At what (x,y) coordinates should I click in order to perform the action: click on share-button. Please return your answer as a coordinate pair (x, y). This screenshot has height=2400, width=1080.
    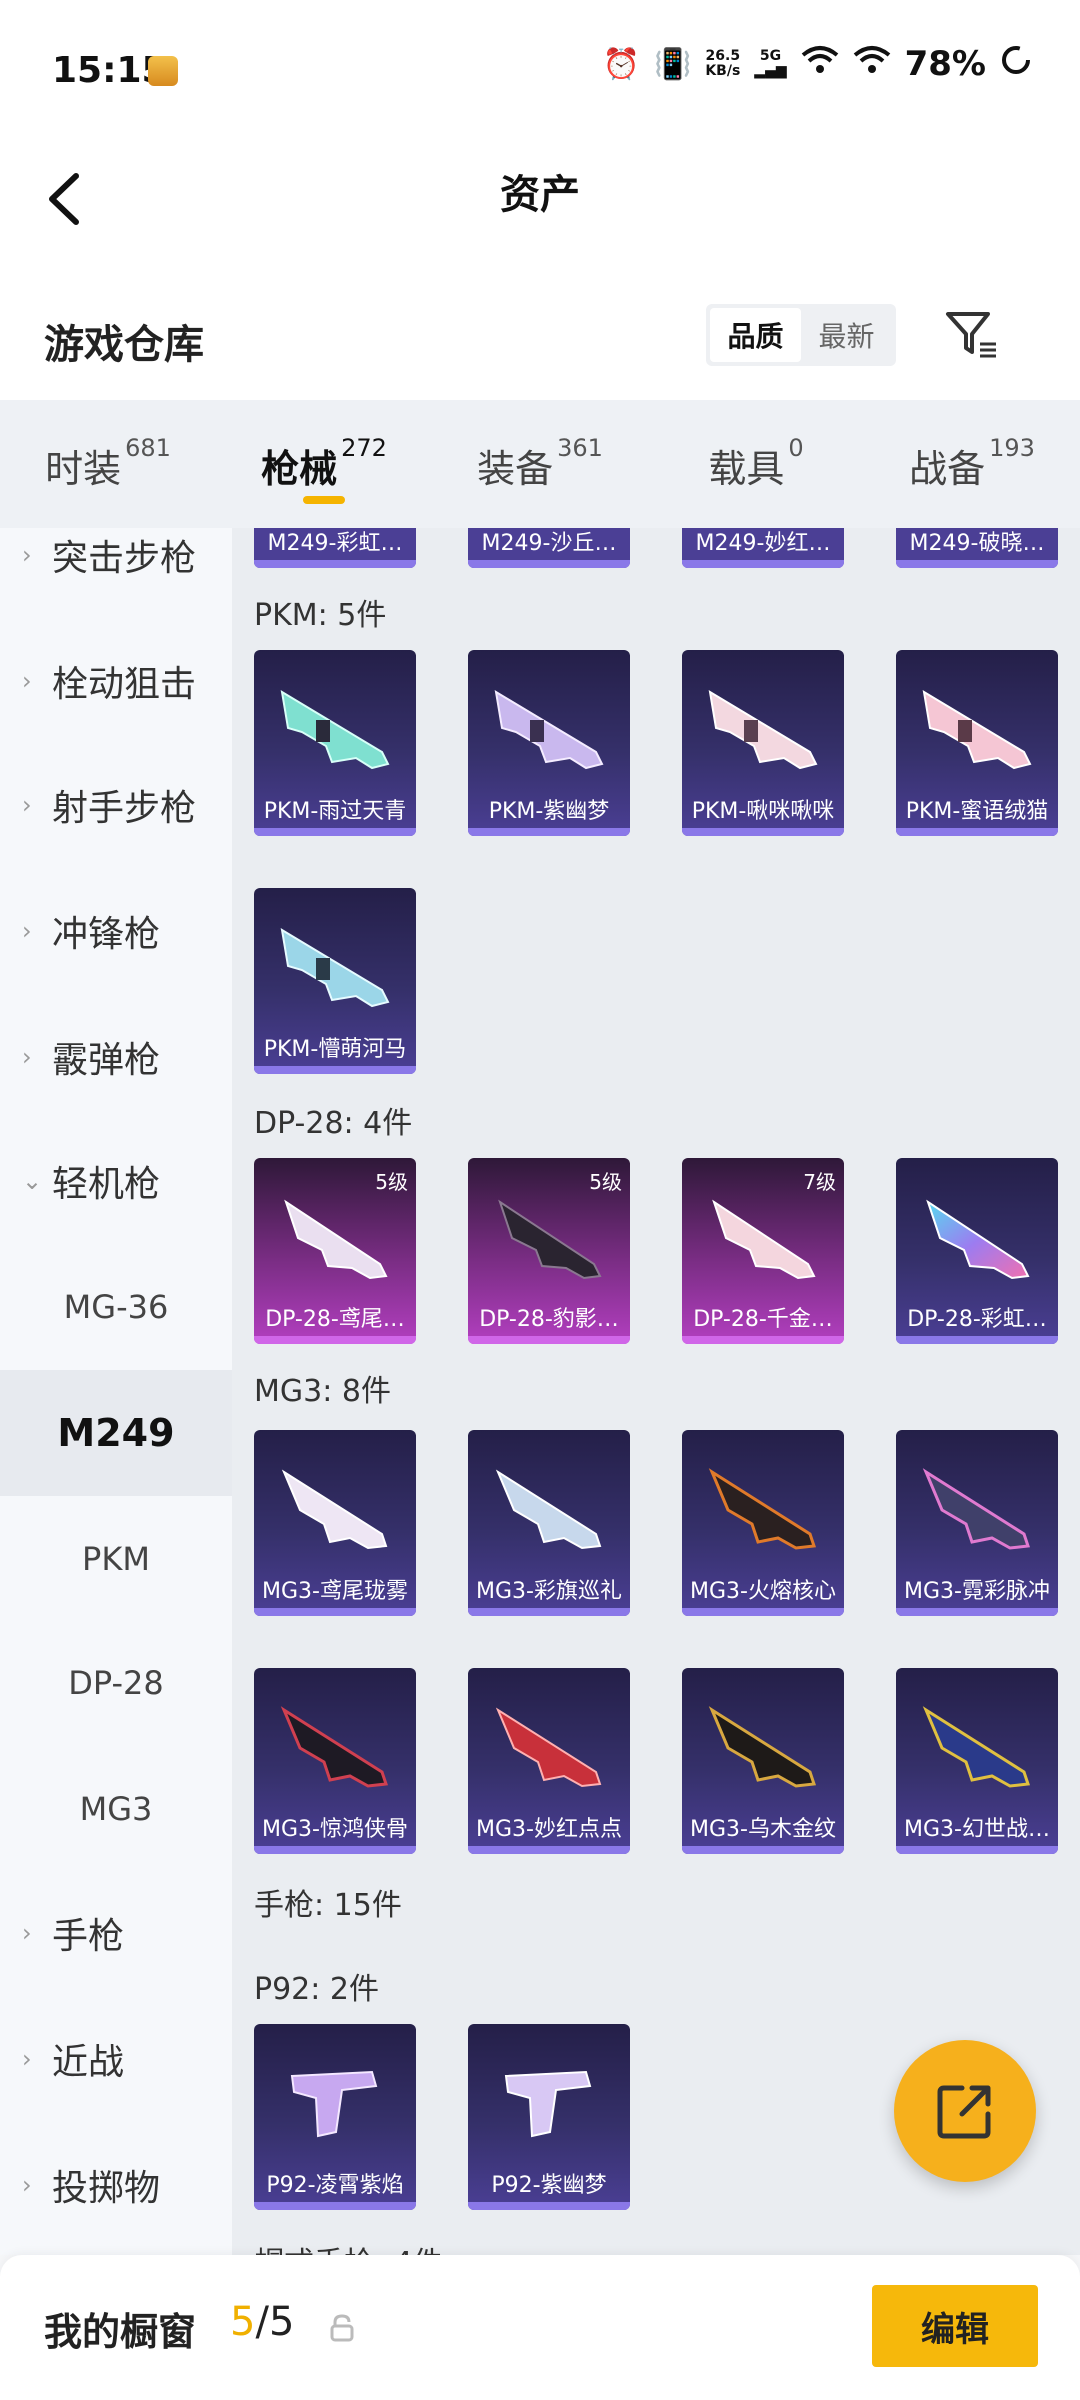
    Looking at the image, I should click on (965, 2111).